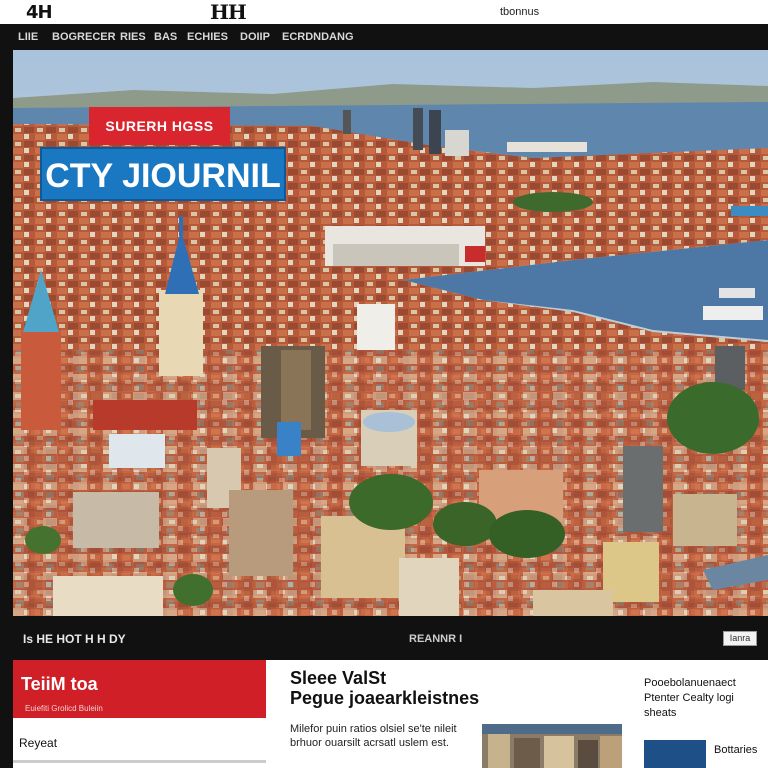  I want to click on nav-item-1: LIIE, so click(28, 37).